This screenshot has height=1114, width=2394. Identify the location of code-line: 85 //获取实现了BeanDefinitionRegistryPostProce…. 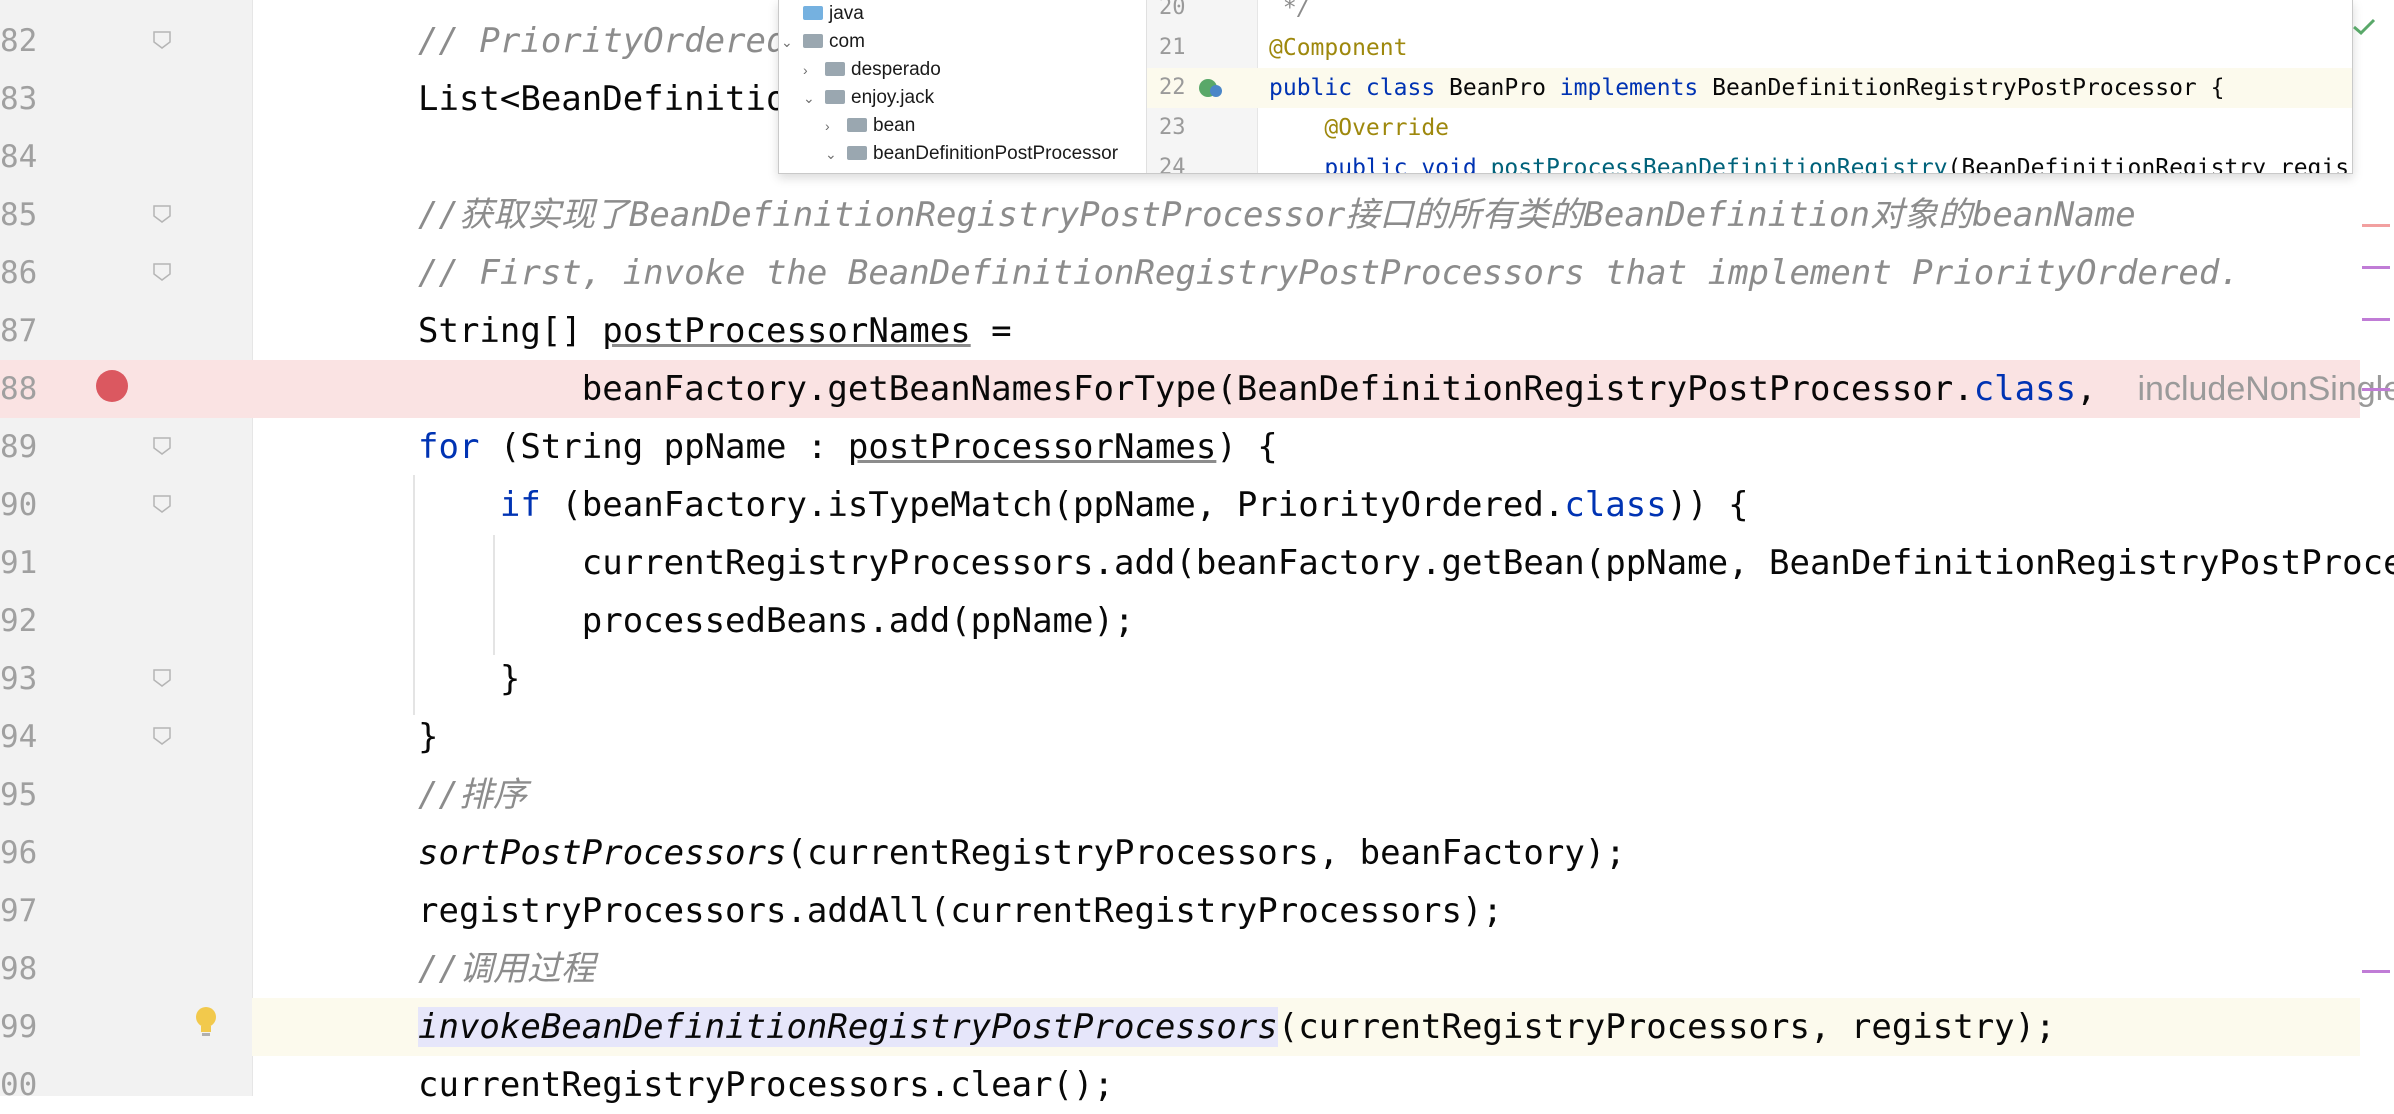
(1180, 215).